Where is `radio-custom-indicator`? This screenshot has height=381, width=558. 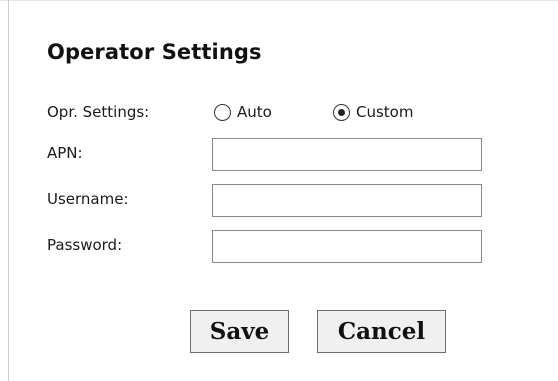 radio-custom-indicator is located at coordinates (341, 112).